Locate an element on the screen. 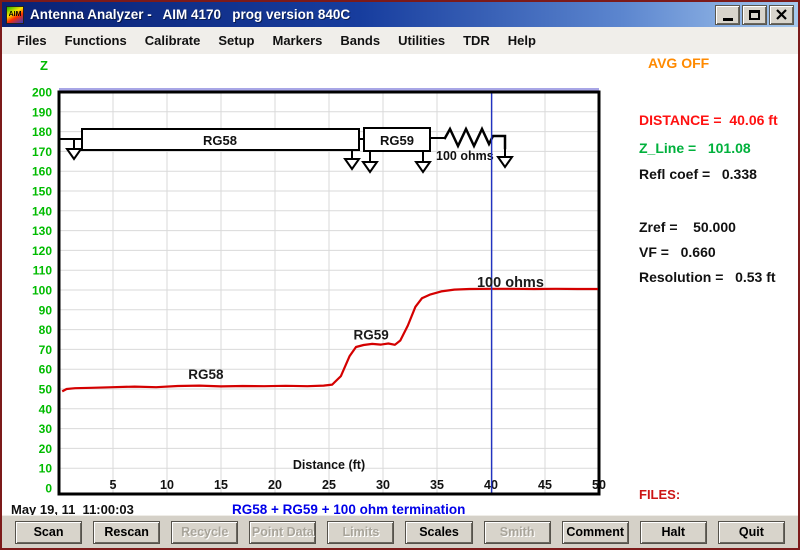 This screenshot has width=800, height=550. y-axis-title: Z is located at coordinates (44, 65).